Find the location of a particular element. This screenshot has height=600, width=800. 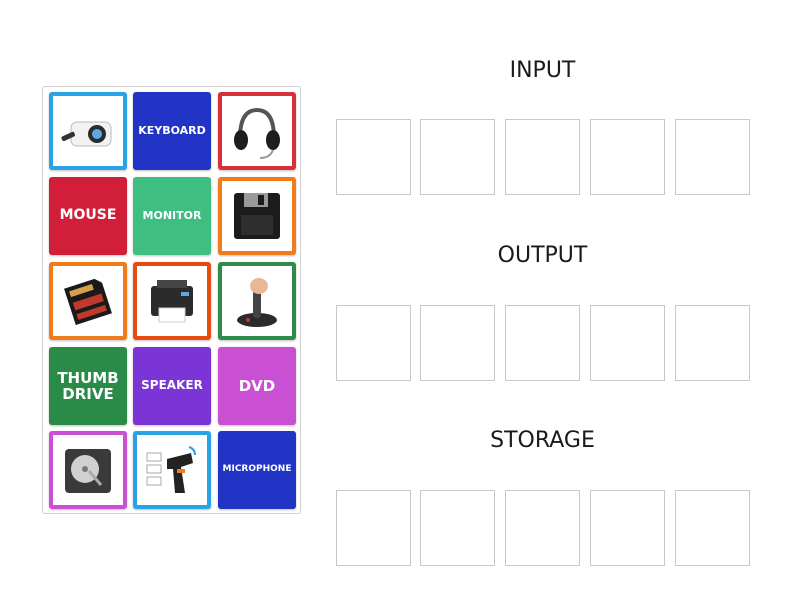

category-title-input: INPUT is located at coordinates (542, 70).